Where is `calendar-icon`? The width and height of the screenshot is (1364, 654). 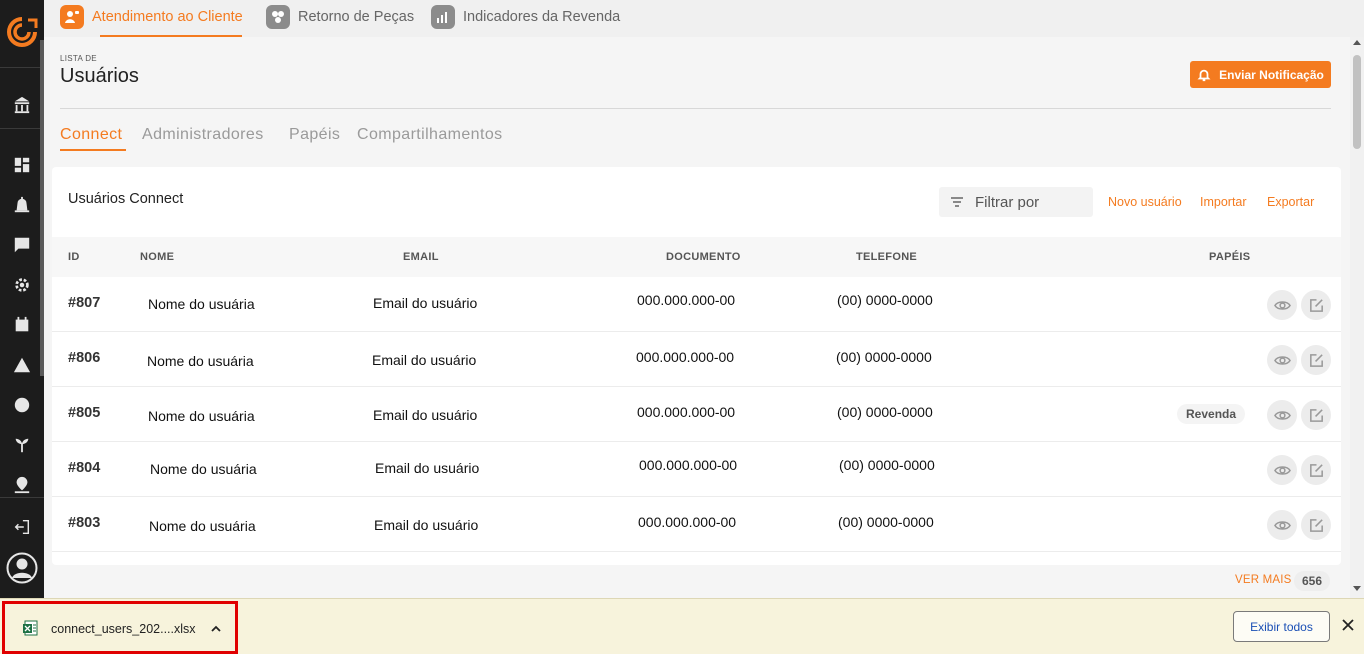
calendar-icon is located at coordinates (22, 325).